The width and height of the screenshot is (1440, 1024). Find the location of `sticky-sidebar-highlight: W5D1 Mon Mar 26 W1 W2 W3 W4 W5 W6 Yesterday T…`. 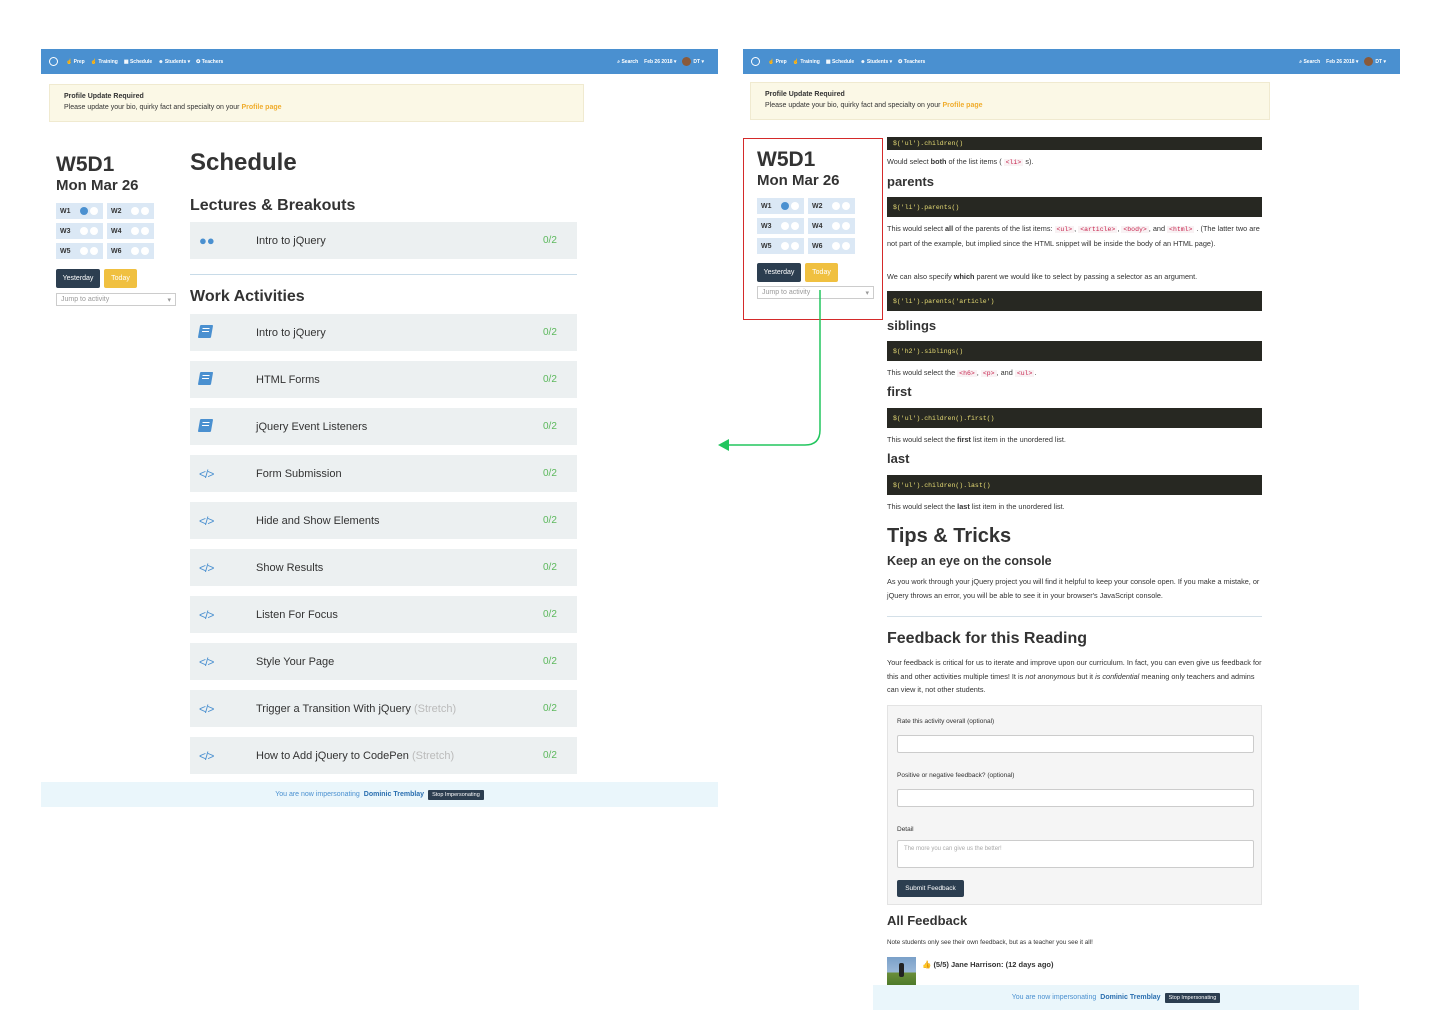

sticky-sidebar-highlight: W5D1 Mon Mar 26 W1 W2 W3 W4 W5 W6 Yesterday T… is located at coordinates (813, 229).